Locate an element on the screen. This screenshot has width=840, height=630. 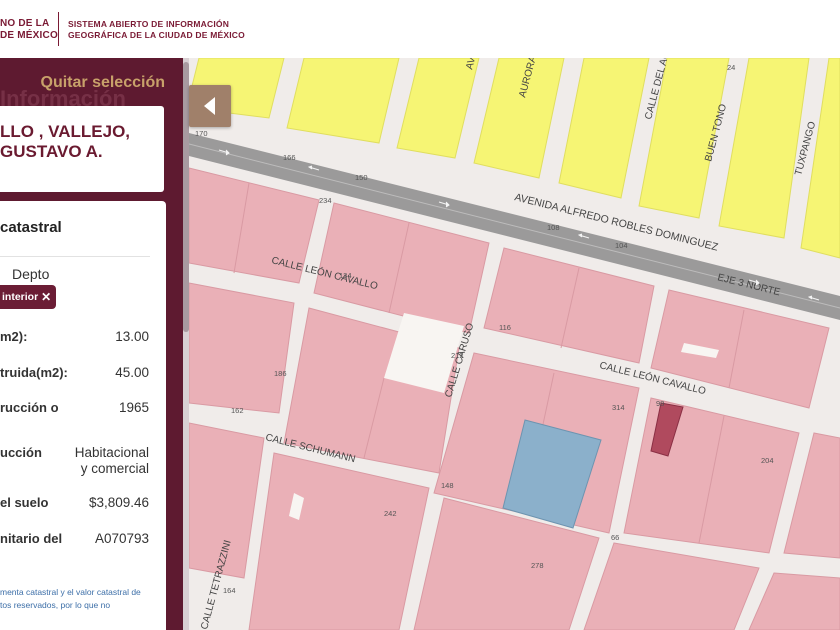
chip-label: interior is located at coordinates (20, 297).